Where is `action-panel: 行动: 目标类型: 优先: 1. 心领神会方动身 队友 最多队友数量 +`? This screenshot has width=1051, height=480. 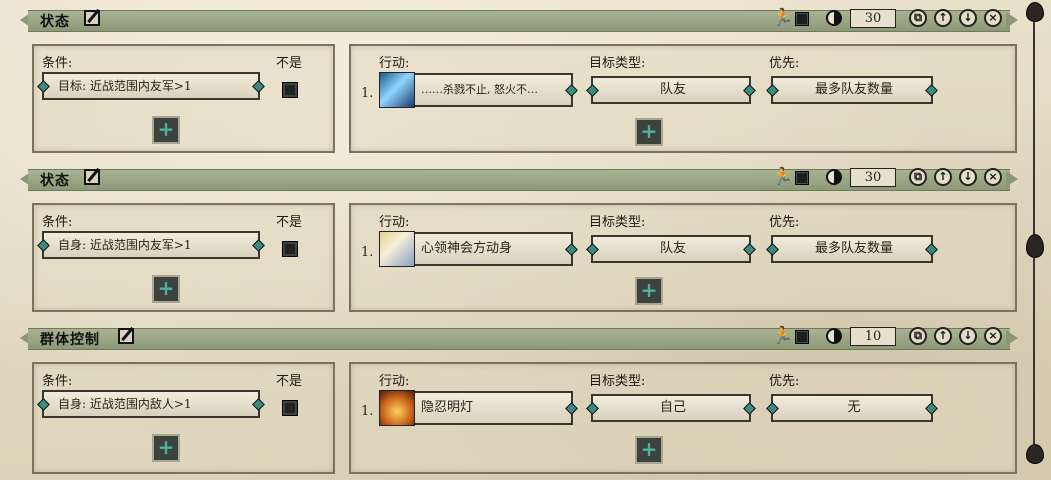
action-panel: 行动: 目标类型: 优先: 1. 心领神会方动身 队友 最多队友数量 + is located at coordinates (683, 257).